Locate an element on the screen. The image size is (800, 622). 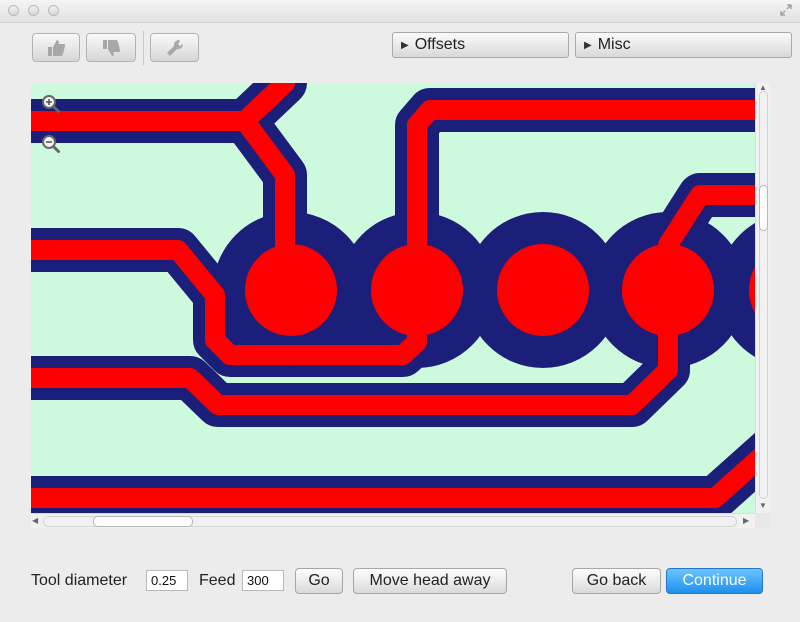
thumbs-down-button is located at coordinates (111, 47).